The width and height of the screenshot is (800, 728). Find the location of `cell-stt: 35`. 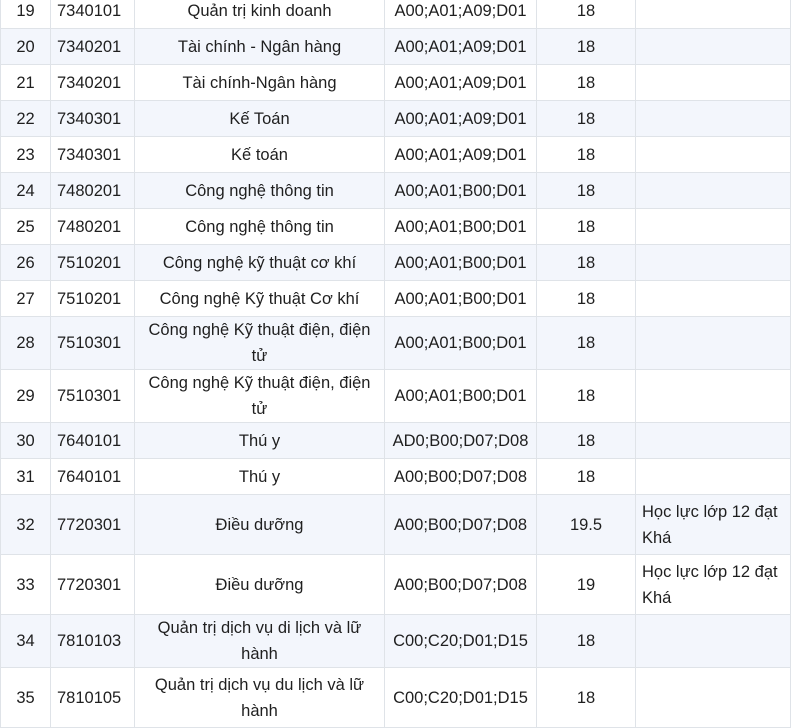

cell-stt: 35 is located at coordinates (25, 697).